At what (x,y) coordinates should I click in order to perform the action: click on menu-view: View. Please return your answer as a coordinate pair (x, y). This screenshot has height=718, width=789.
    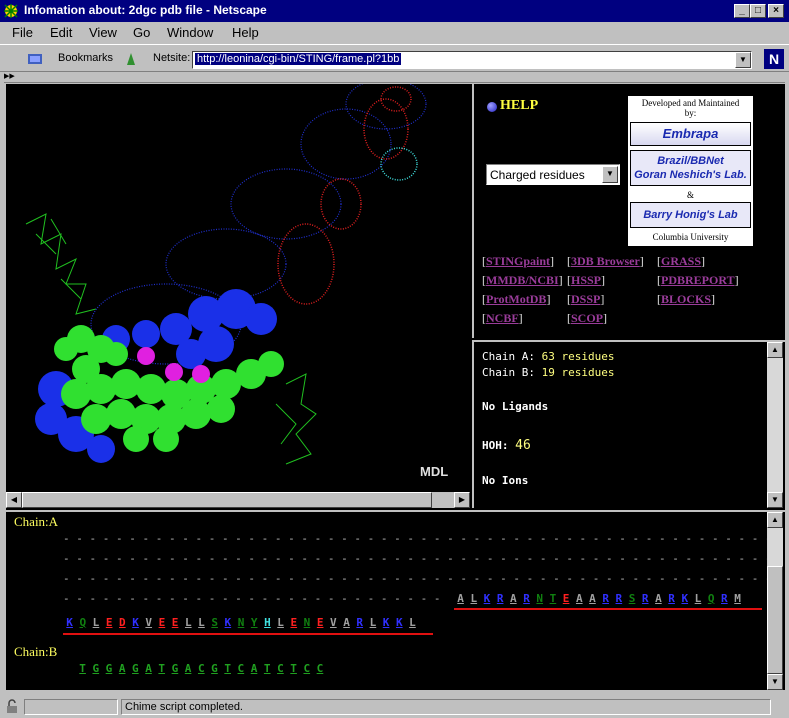
    Looking at the image, I should click on (103, 32).